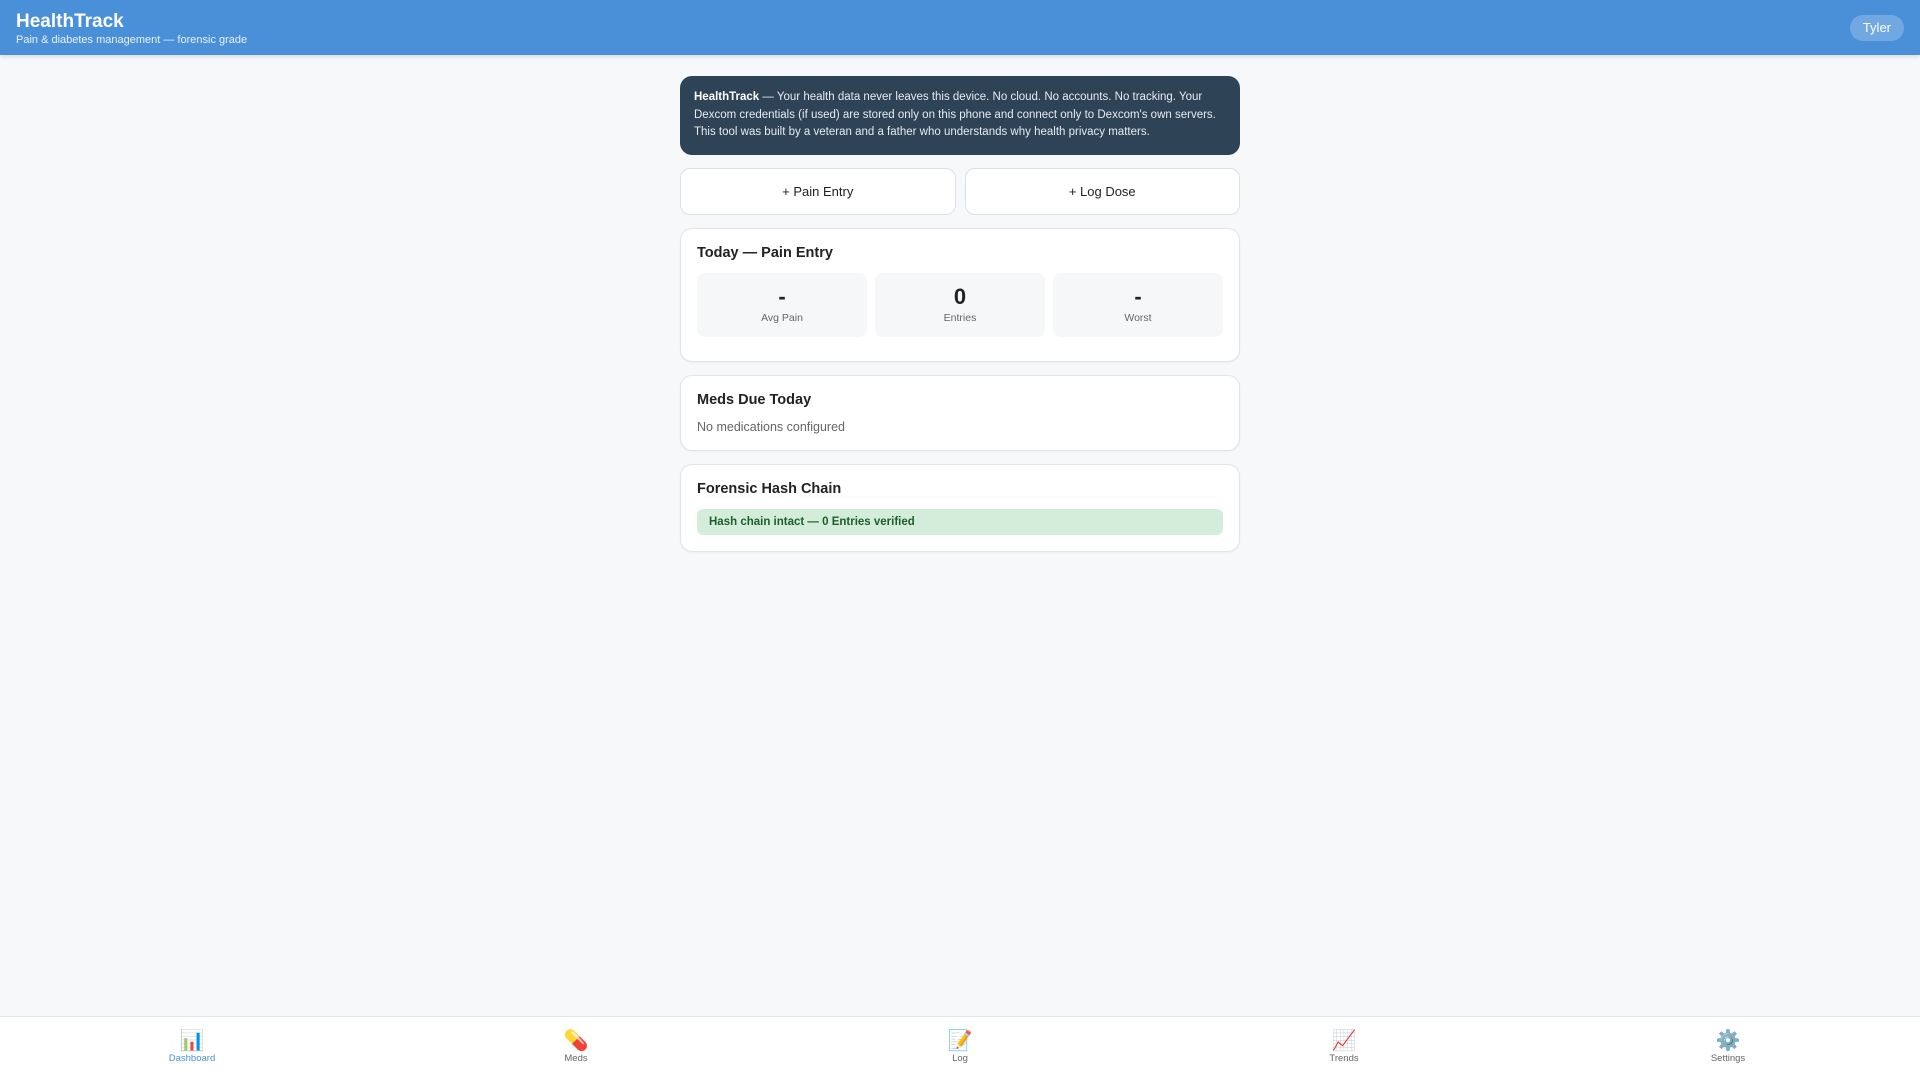 Image resolution: width=1920 pixels, height=1080 pixels. I want to click on bottom-nav: 📊 Dashboard 💊 Meds 📝 Log 📈 Trends ⚙️ Settings, so click(960, 1048).